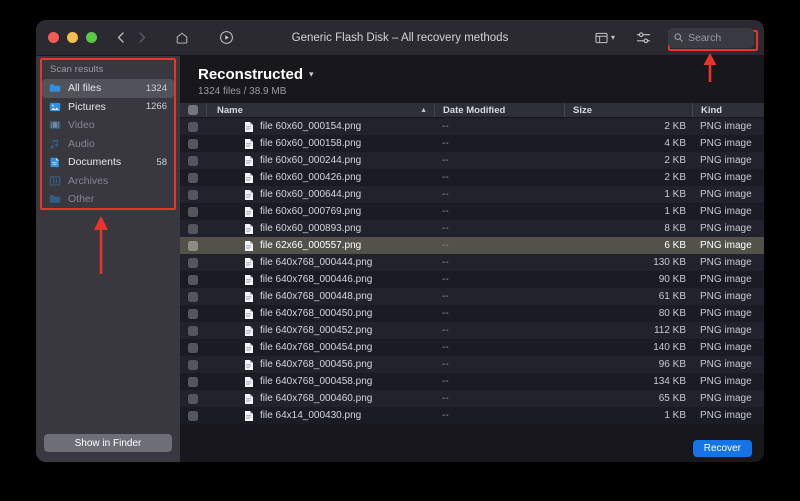 The width and height of the screenshot is (800, 501). Describe the element at coordinates (85, 88) in the screenshot. I see `sidebar-item-label: All files` at that location.